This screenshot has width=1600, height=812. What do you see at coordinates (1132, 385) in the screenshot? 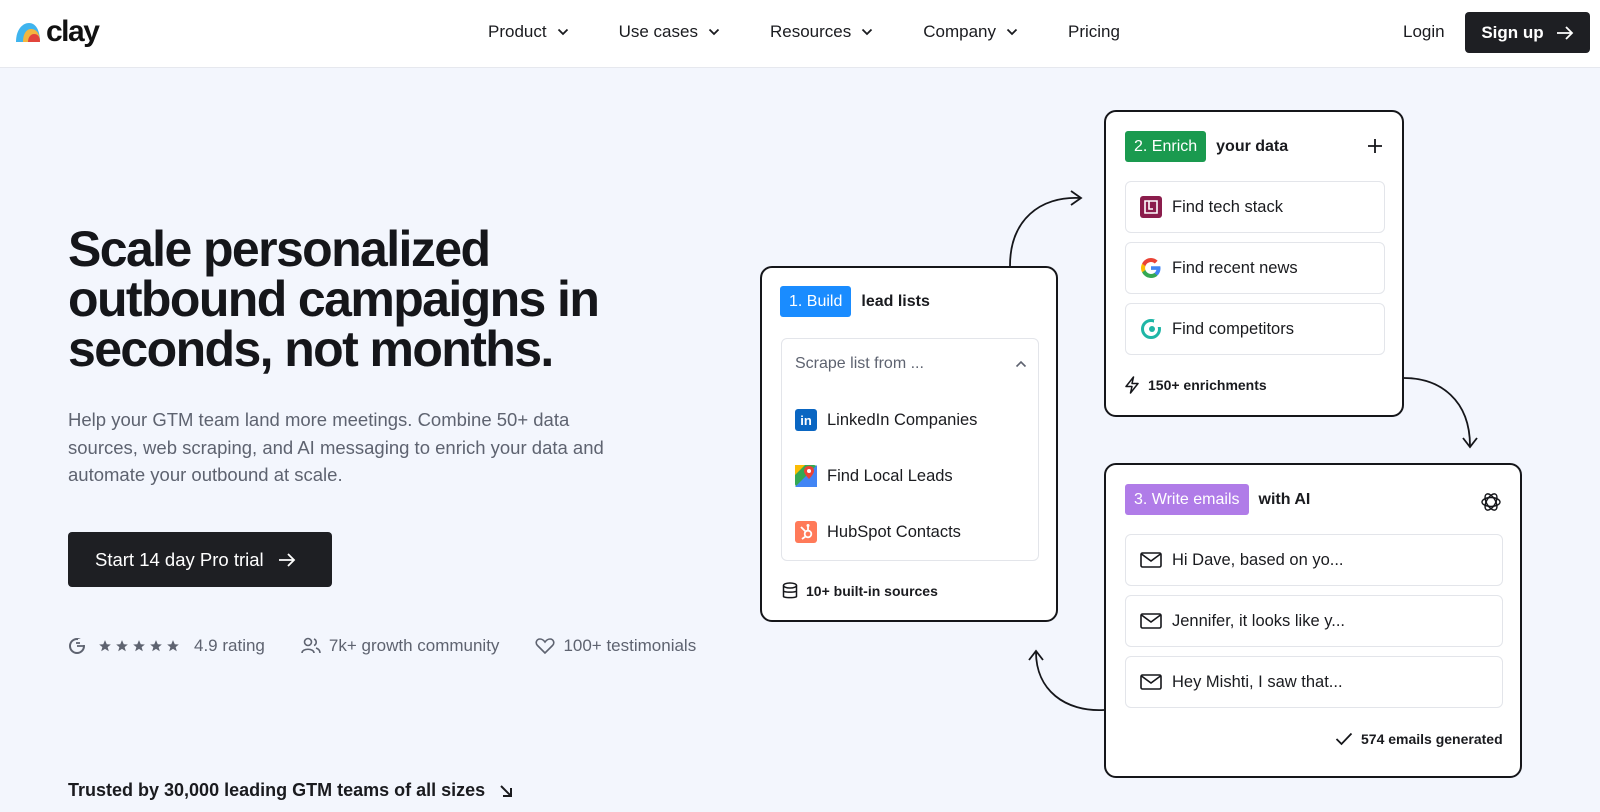
I see `lightning-icon` at bounding box center [1132, 385].